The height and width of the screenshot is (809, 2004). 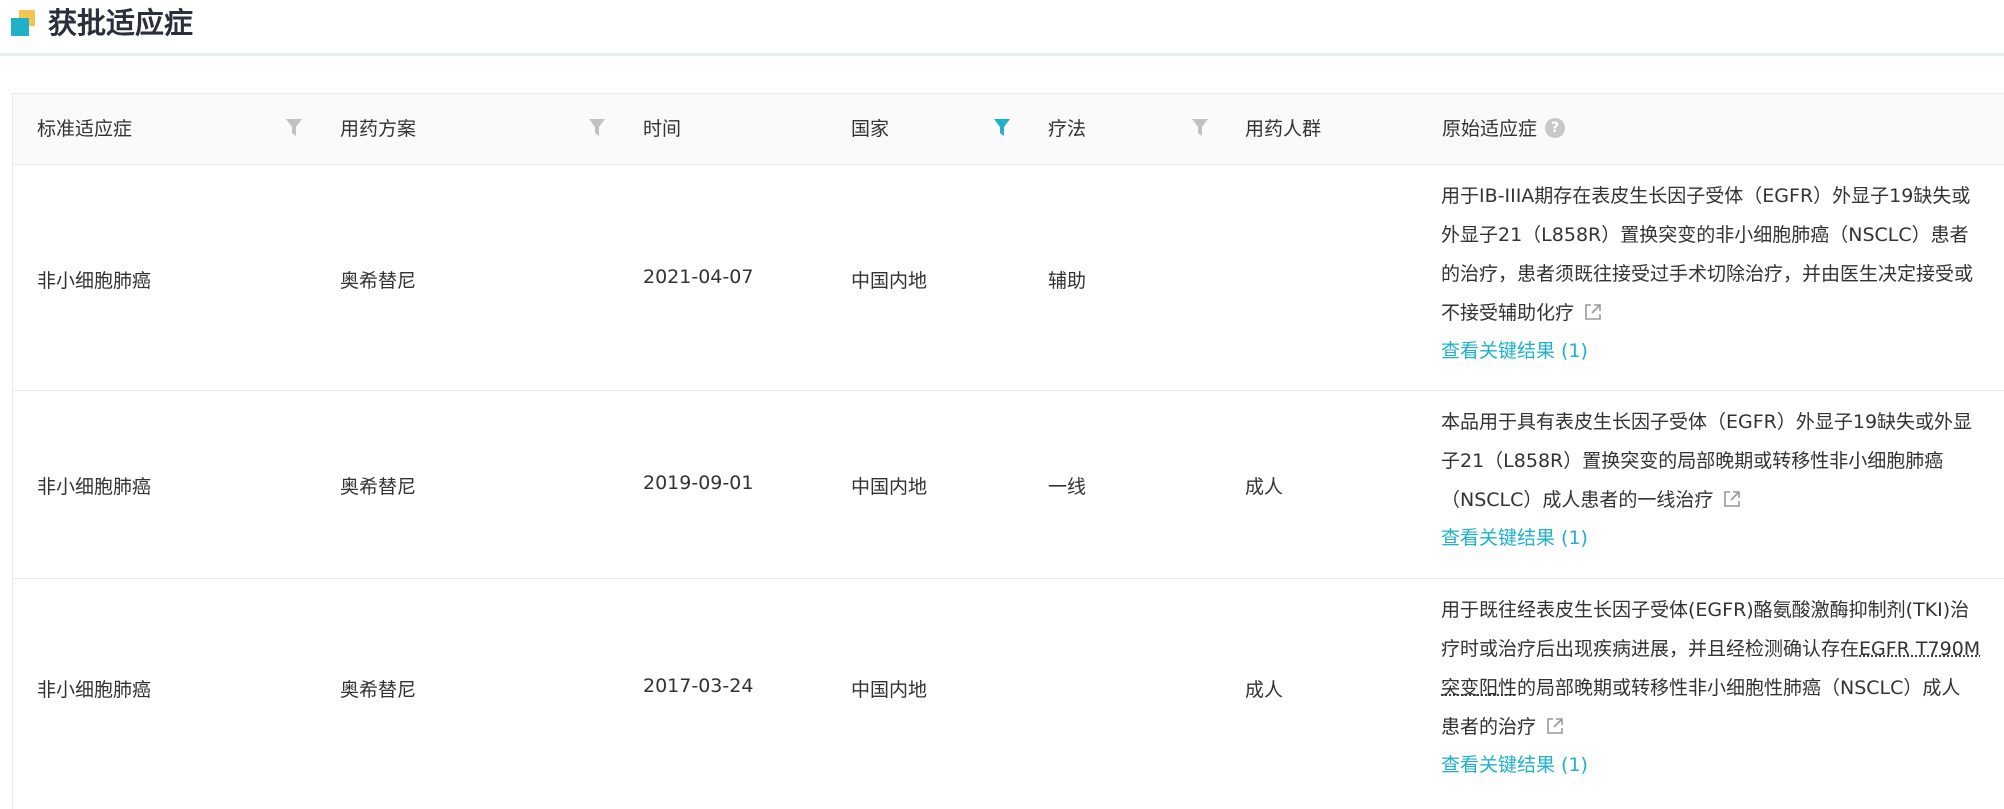 I want to click on section-marker-icon, so click(x=23, y=22).